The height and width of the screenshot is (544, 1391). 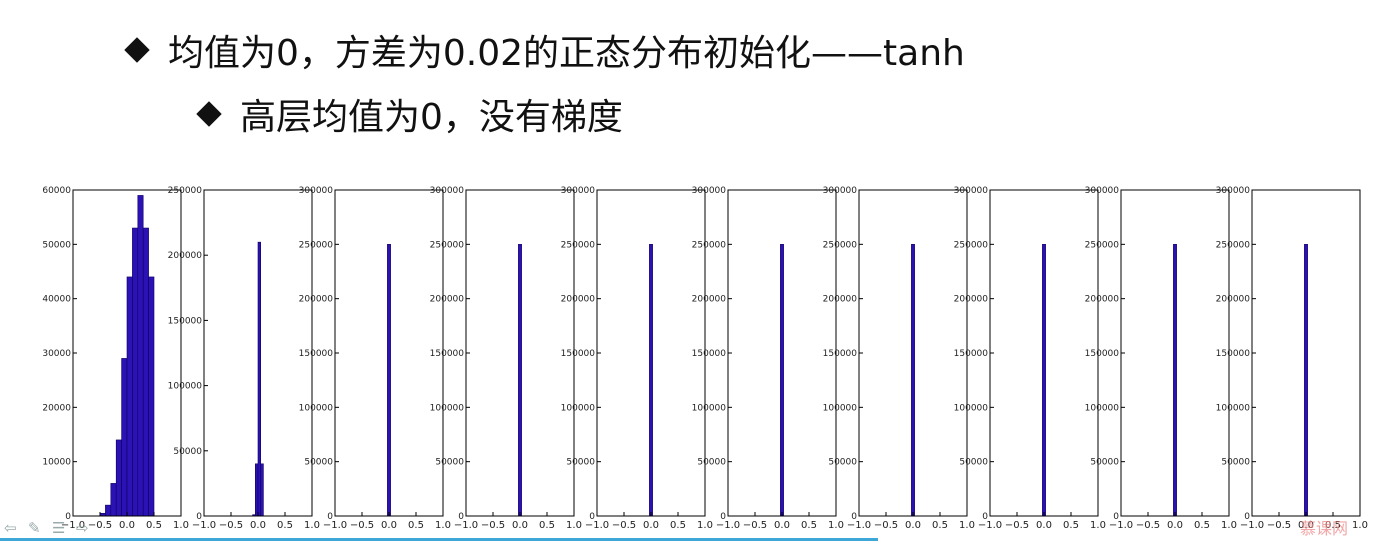 What do you see at coordinates (61, 528) in the screenshot?
I see `menu-icon: ☰` at bounding box center [61, 528].